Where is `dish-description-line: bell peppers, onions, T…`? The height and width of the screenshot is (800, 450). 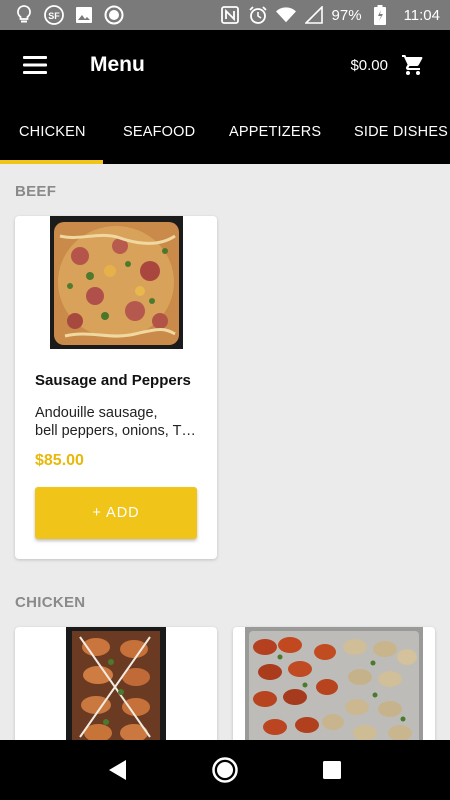 dish-description-line: bell peppers, onions, T… is located at coordinates (115, 431).